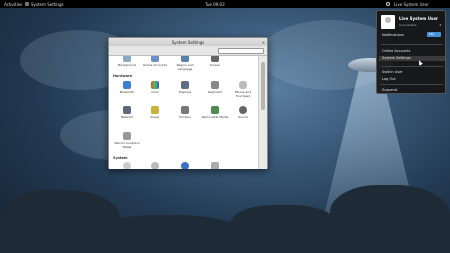 The height and width of the screenshot is (253, 450). I want to click on item-color: Color, so click(155, 87).